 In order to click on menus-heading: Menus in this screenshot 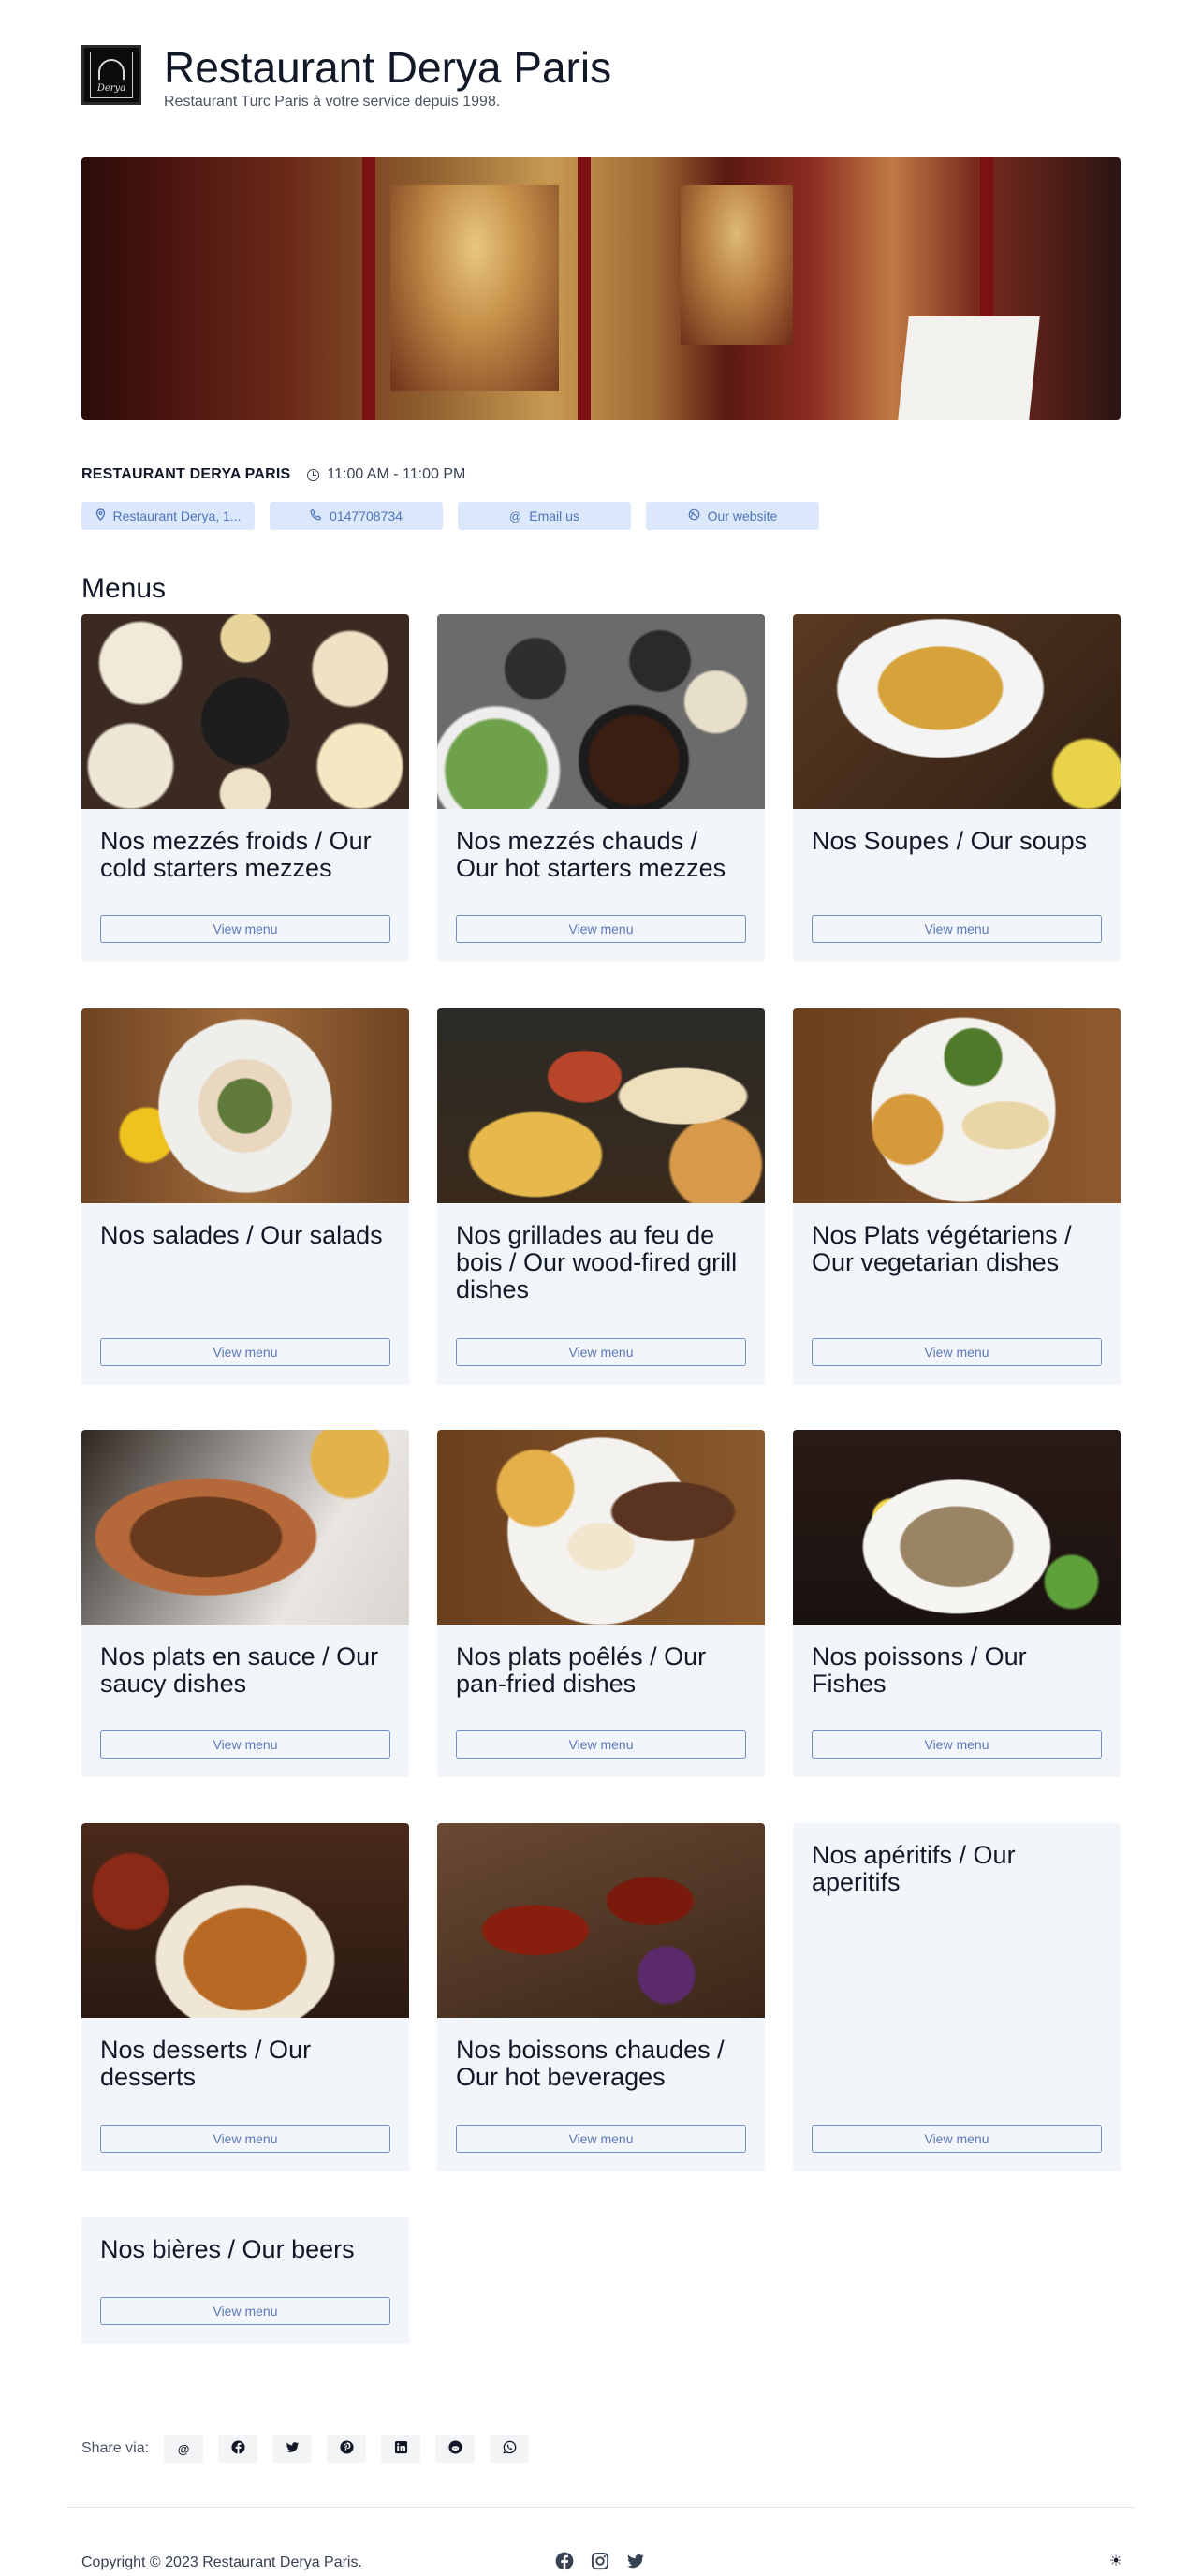, I will do `click(124, 588)`.